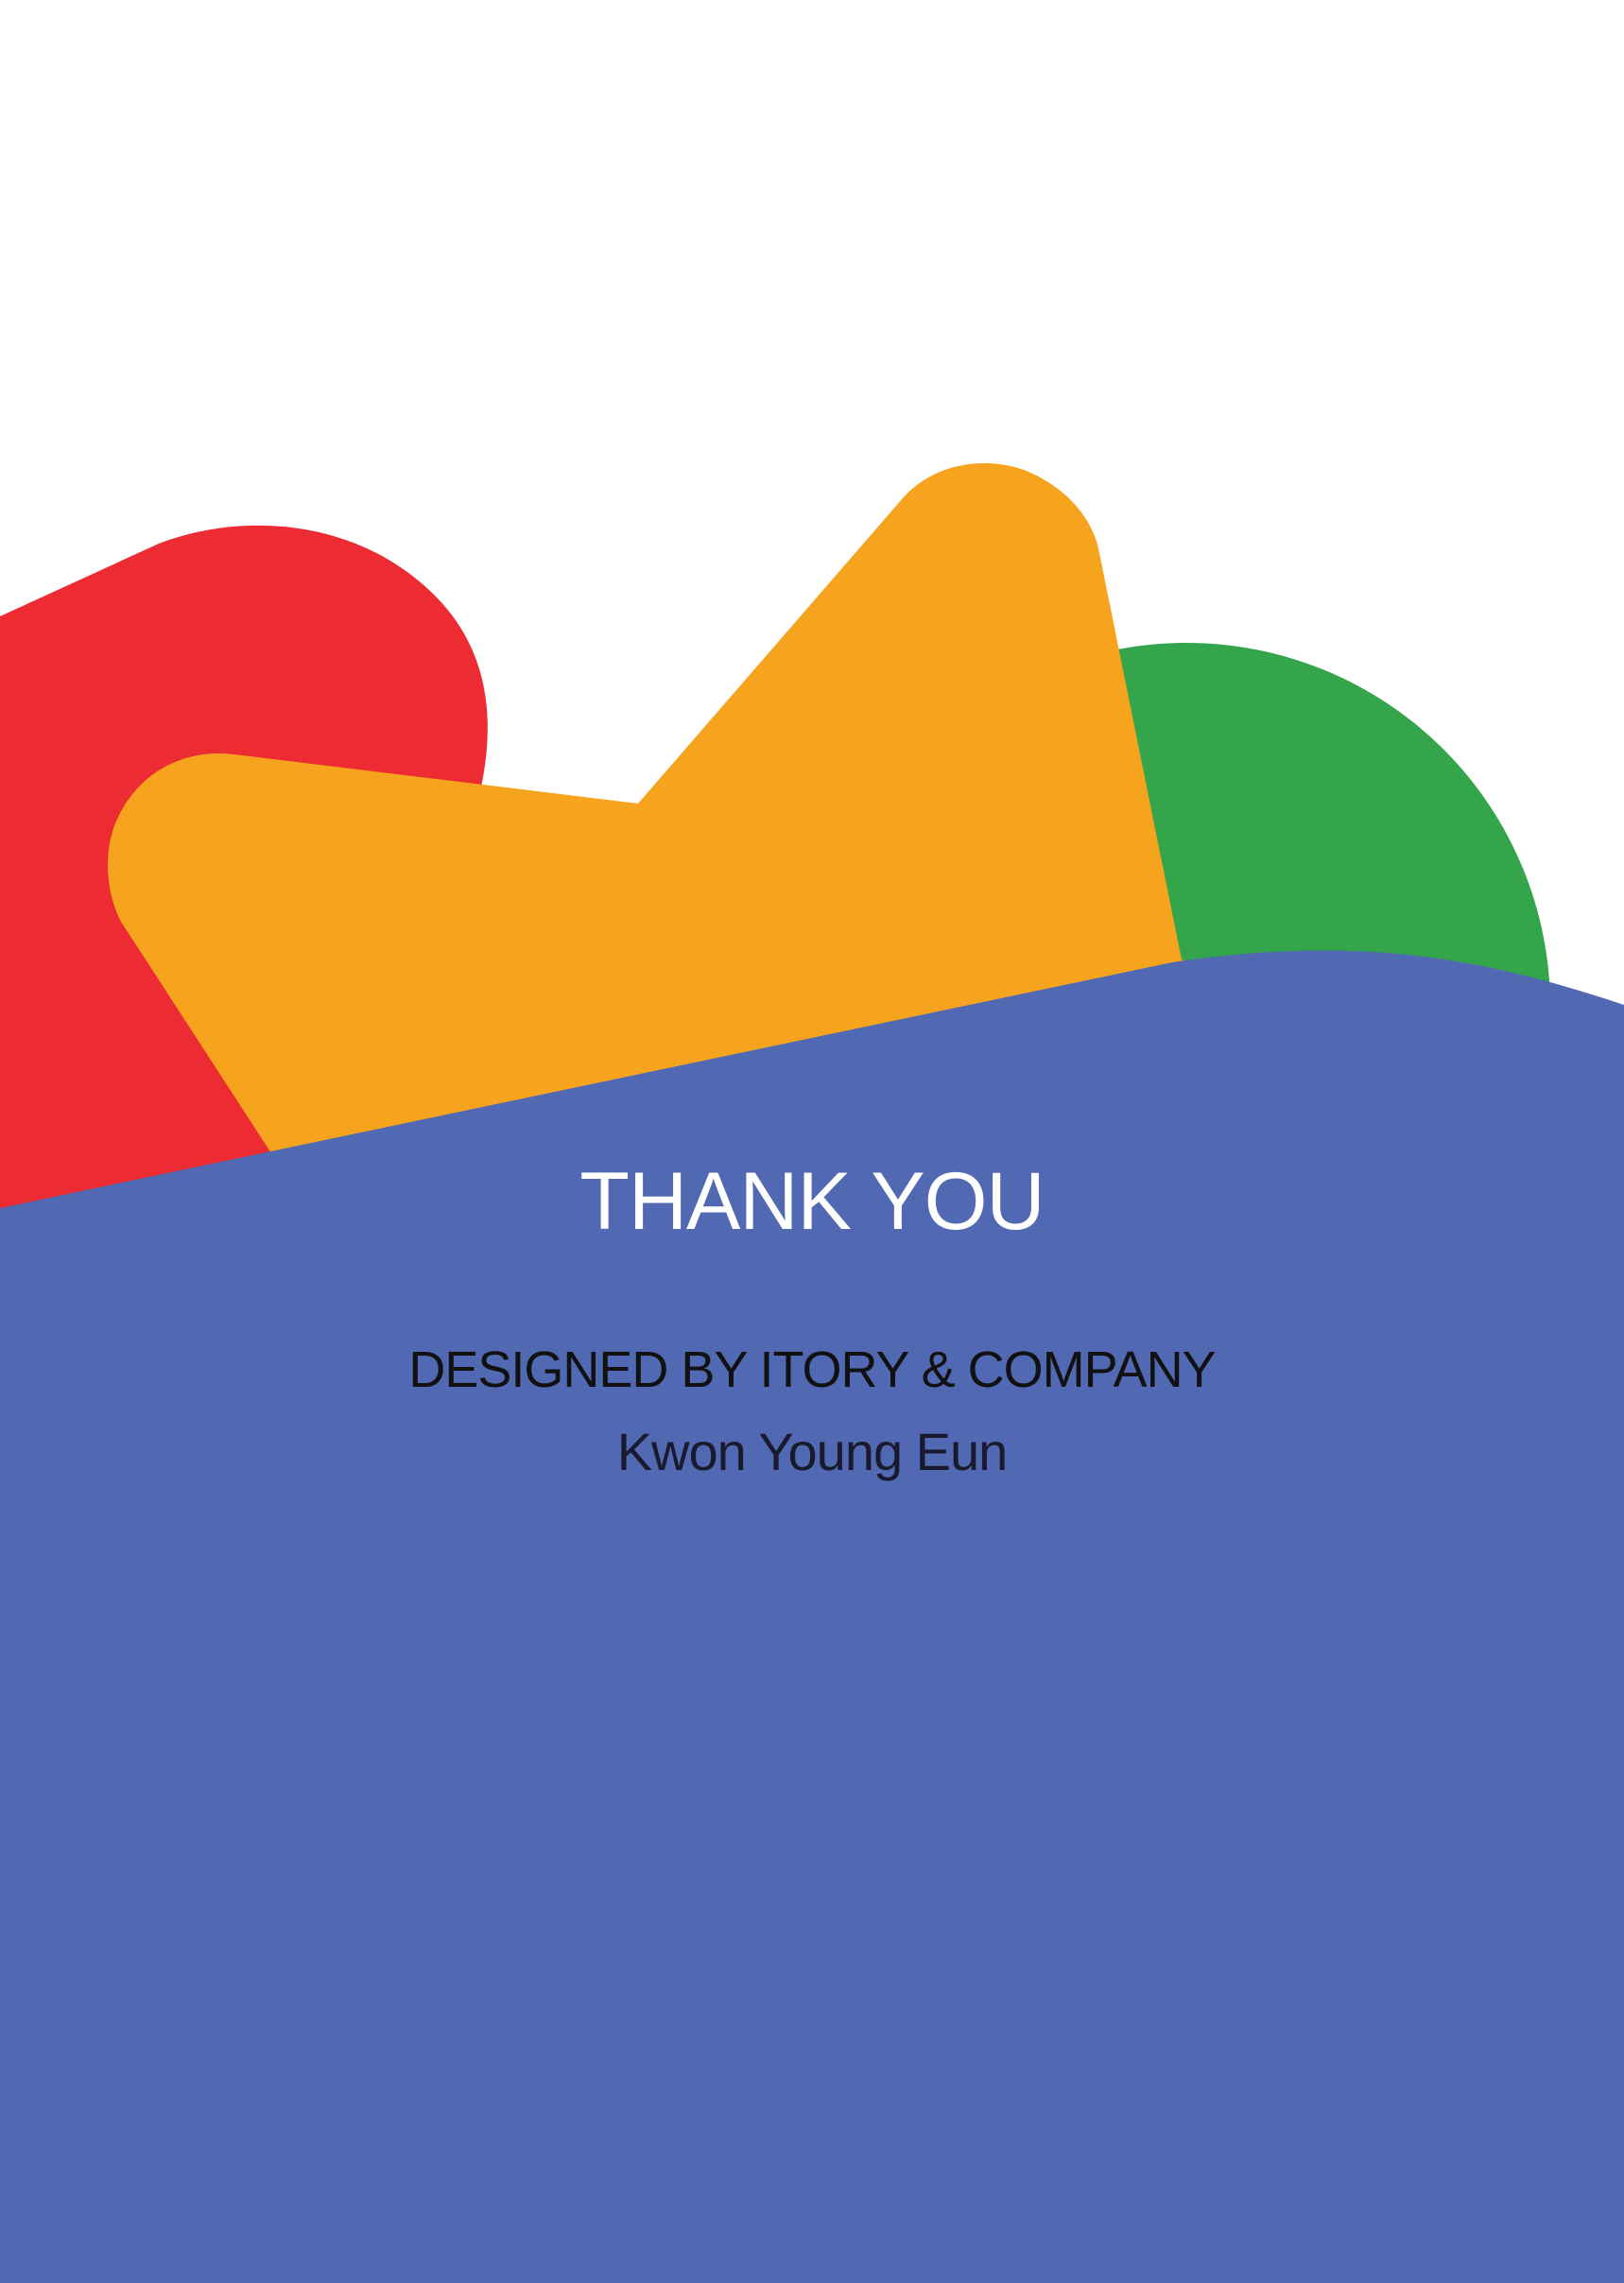  Describe the element at coordinates (812, 1202) in the screenshot. I see `thank-you-title: THANK YOU` at that location.